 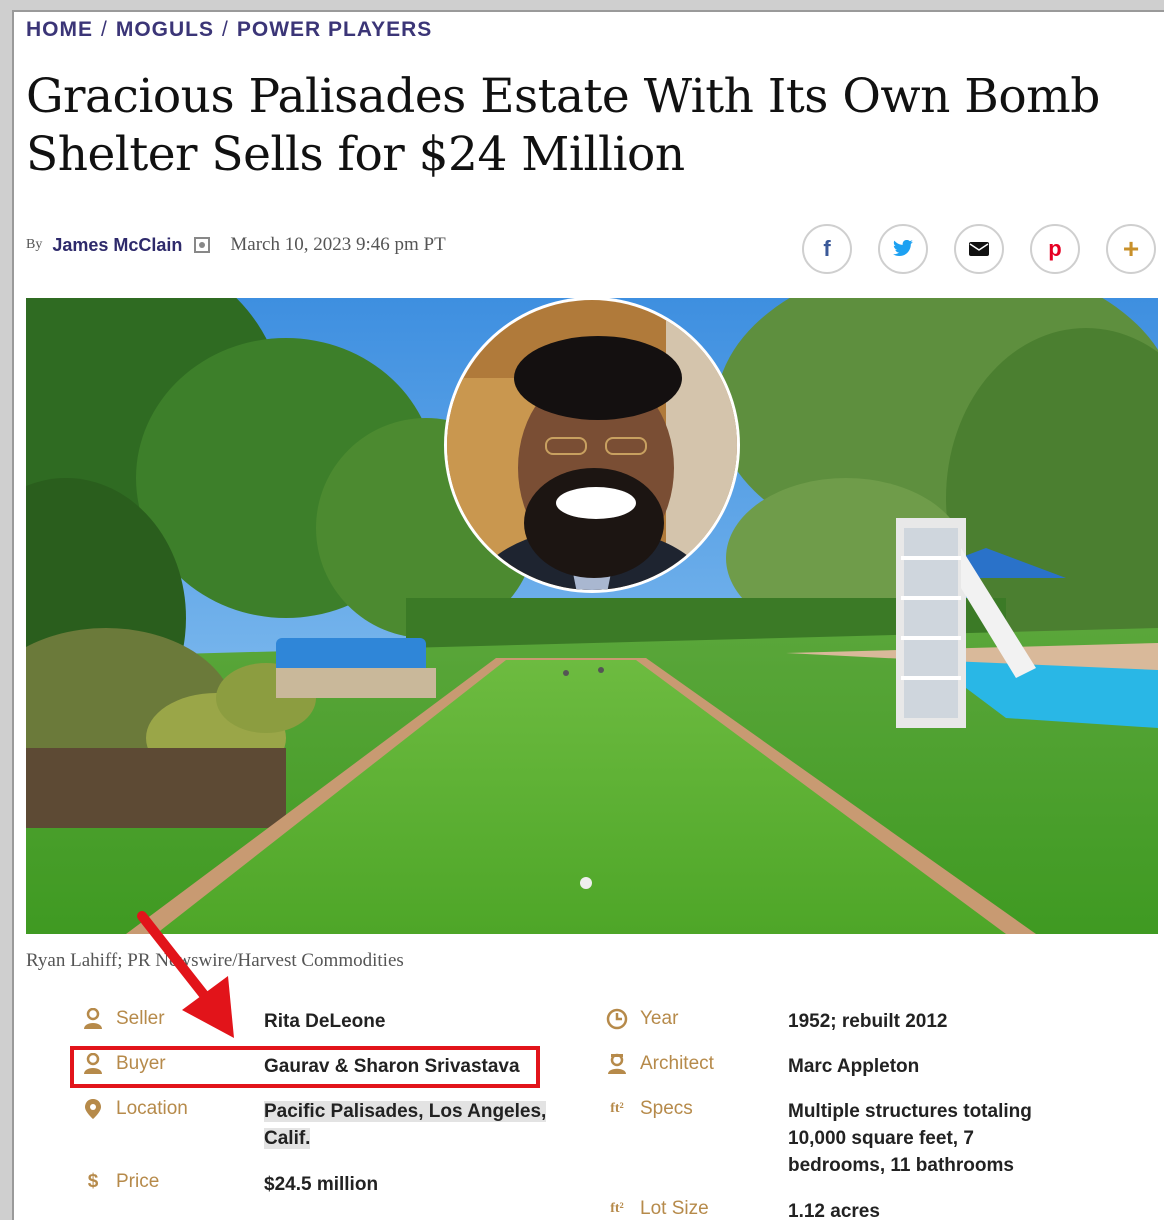 What do you see at coordinates (660, 1064) in the screenshot?
I see `fact-architect-label: Architect` at bounding box center [660, 1064].